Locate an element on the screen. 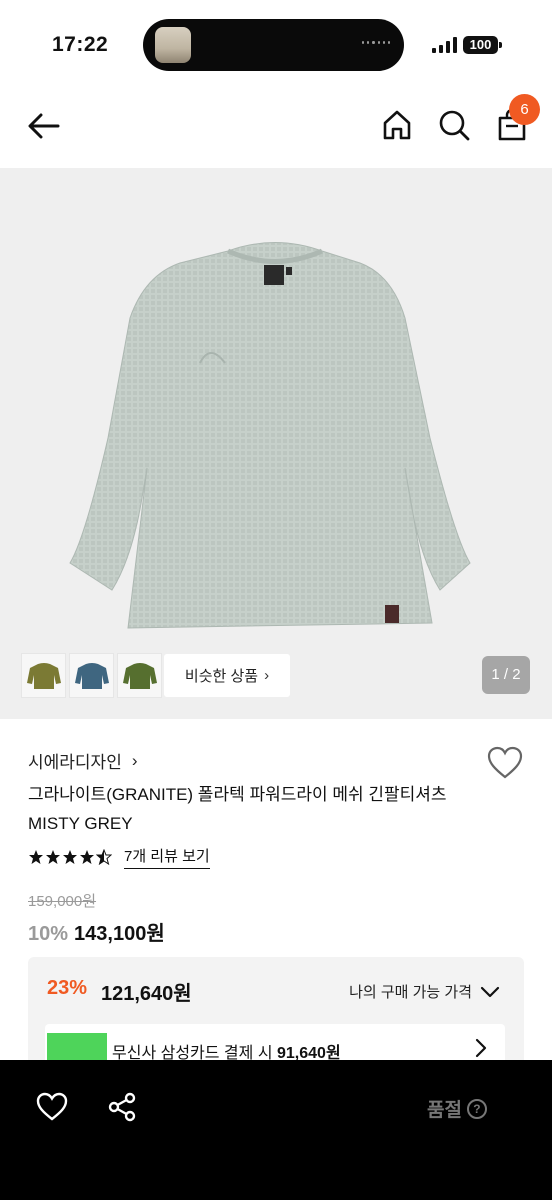  chevron-right-icon is located at coordinates (481, 1048).